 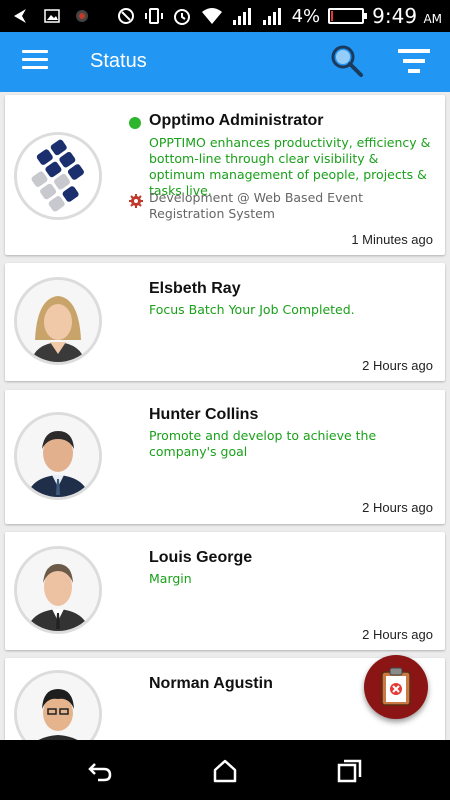 I want to click on system-navigation-bar, so click(x=225, y=770).